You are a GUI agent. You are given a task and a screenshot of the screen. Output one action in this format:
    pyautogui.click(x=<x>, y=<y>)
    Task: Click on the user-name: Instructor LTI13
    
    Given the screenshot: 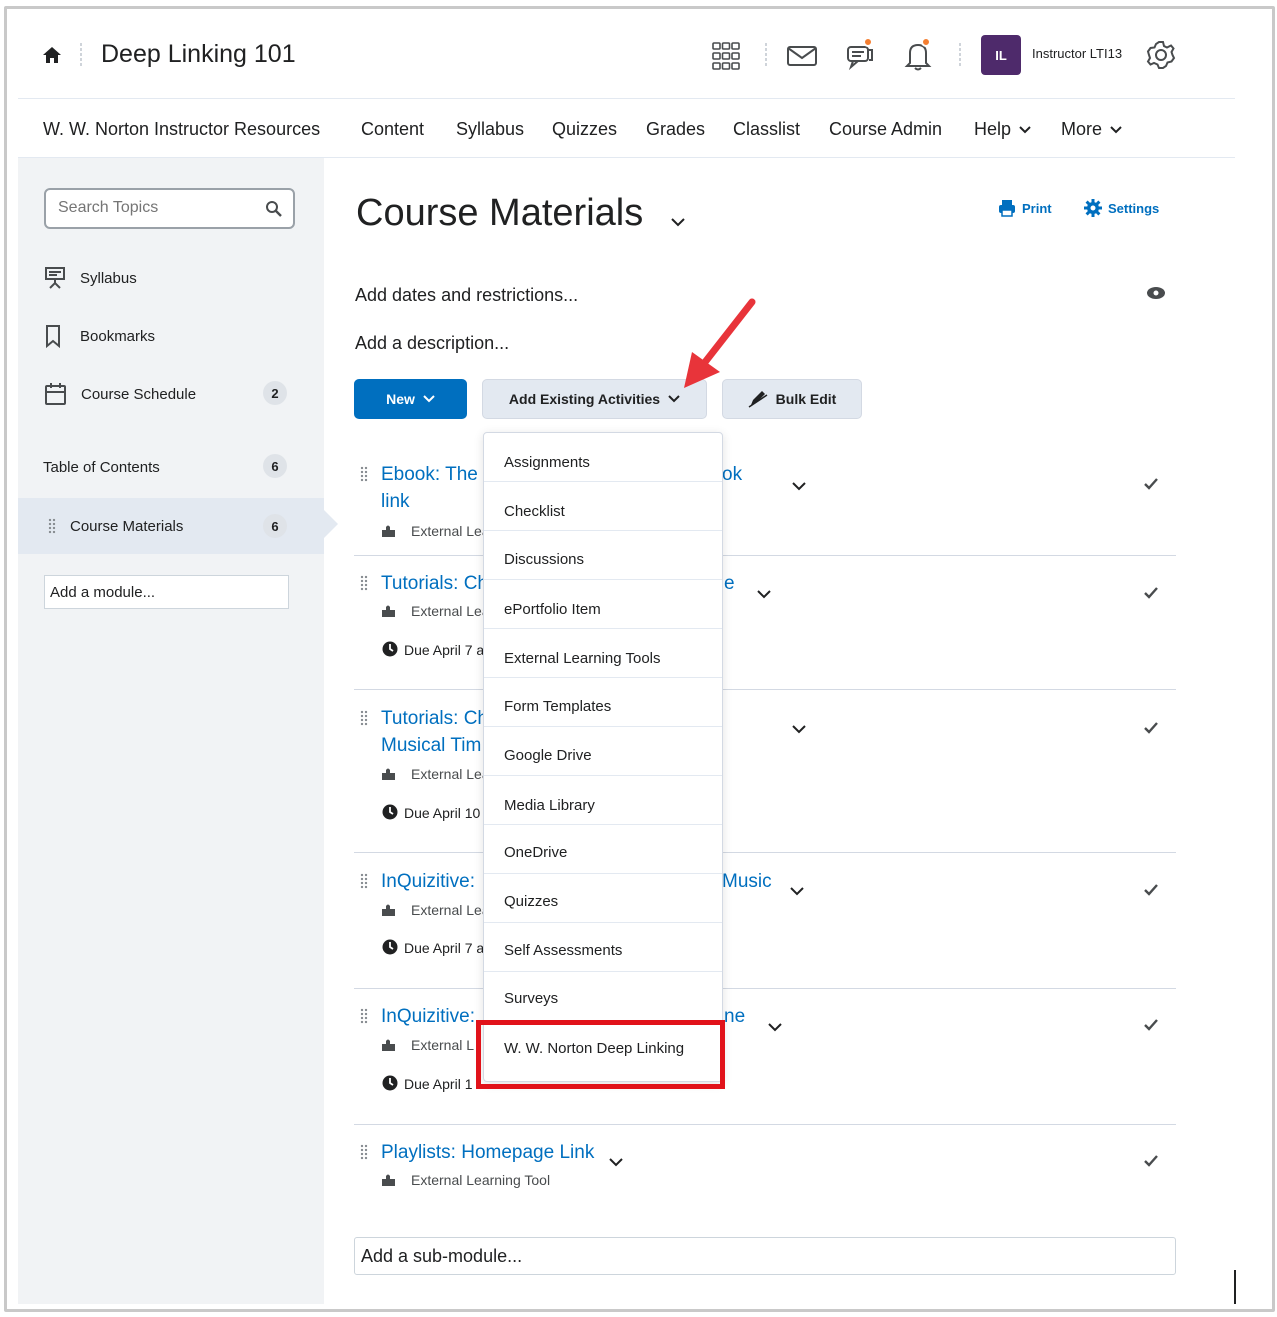 What is the action you would take?
    pyautogui.click(x=1077, y=53)
    